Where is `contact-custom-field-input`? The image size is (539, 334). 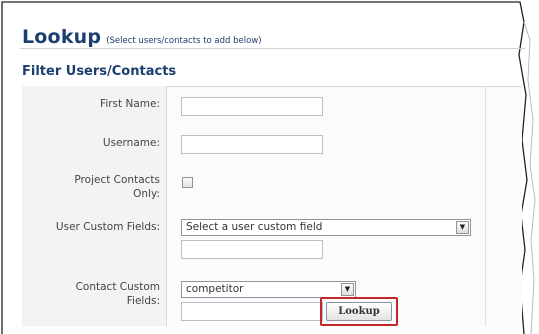
contact-custom-field-input is located at coordinates (252, 311).